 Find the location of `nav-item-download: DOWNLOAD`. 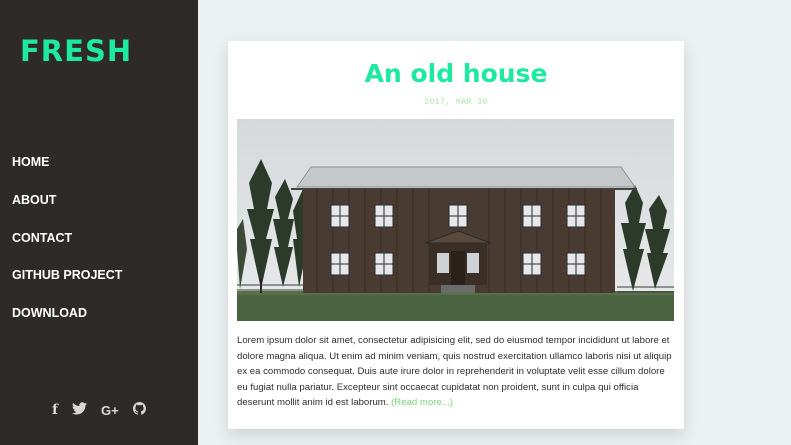

nav-item-download: DOWNLOAD is located at coordinates (67, 322).